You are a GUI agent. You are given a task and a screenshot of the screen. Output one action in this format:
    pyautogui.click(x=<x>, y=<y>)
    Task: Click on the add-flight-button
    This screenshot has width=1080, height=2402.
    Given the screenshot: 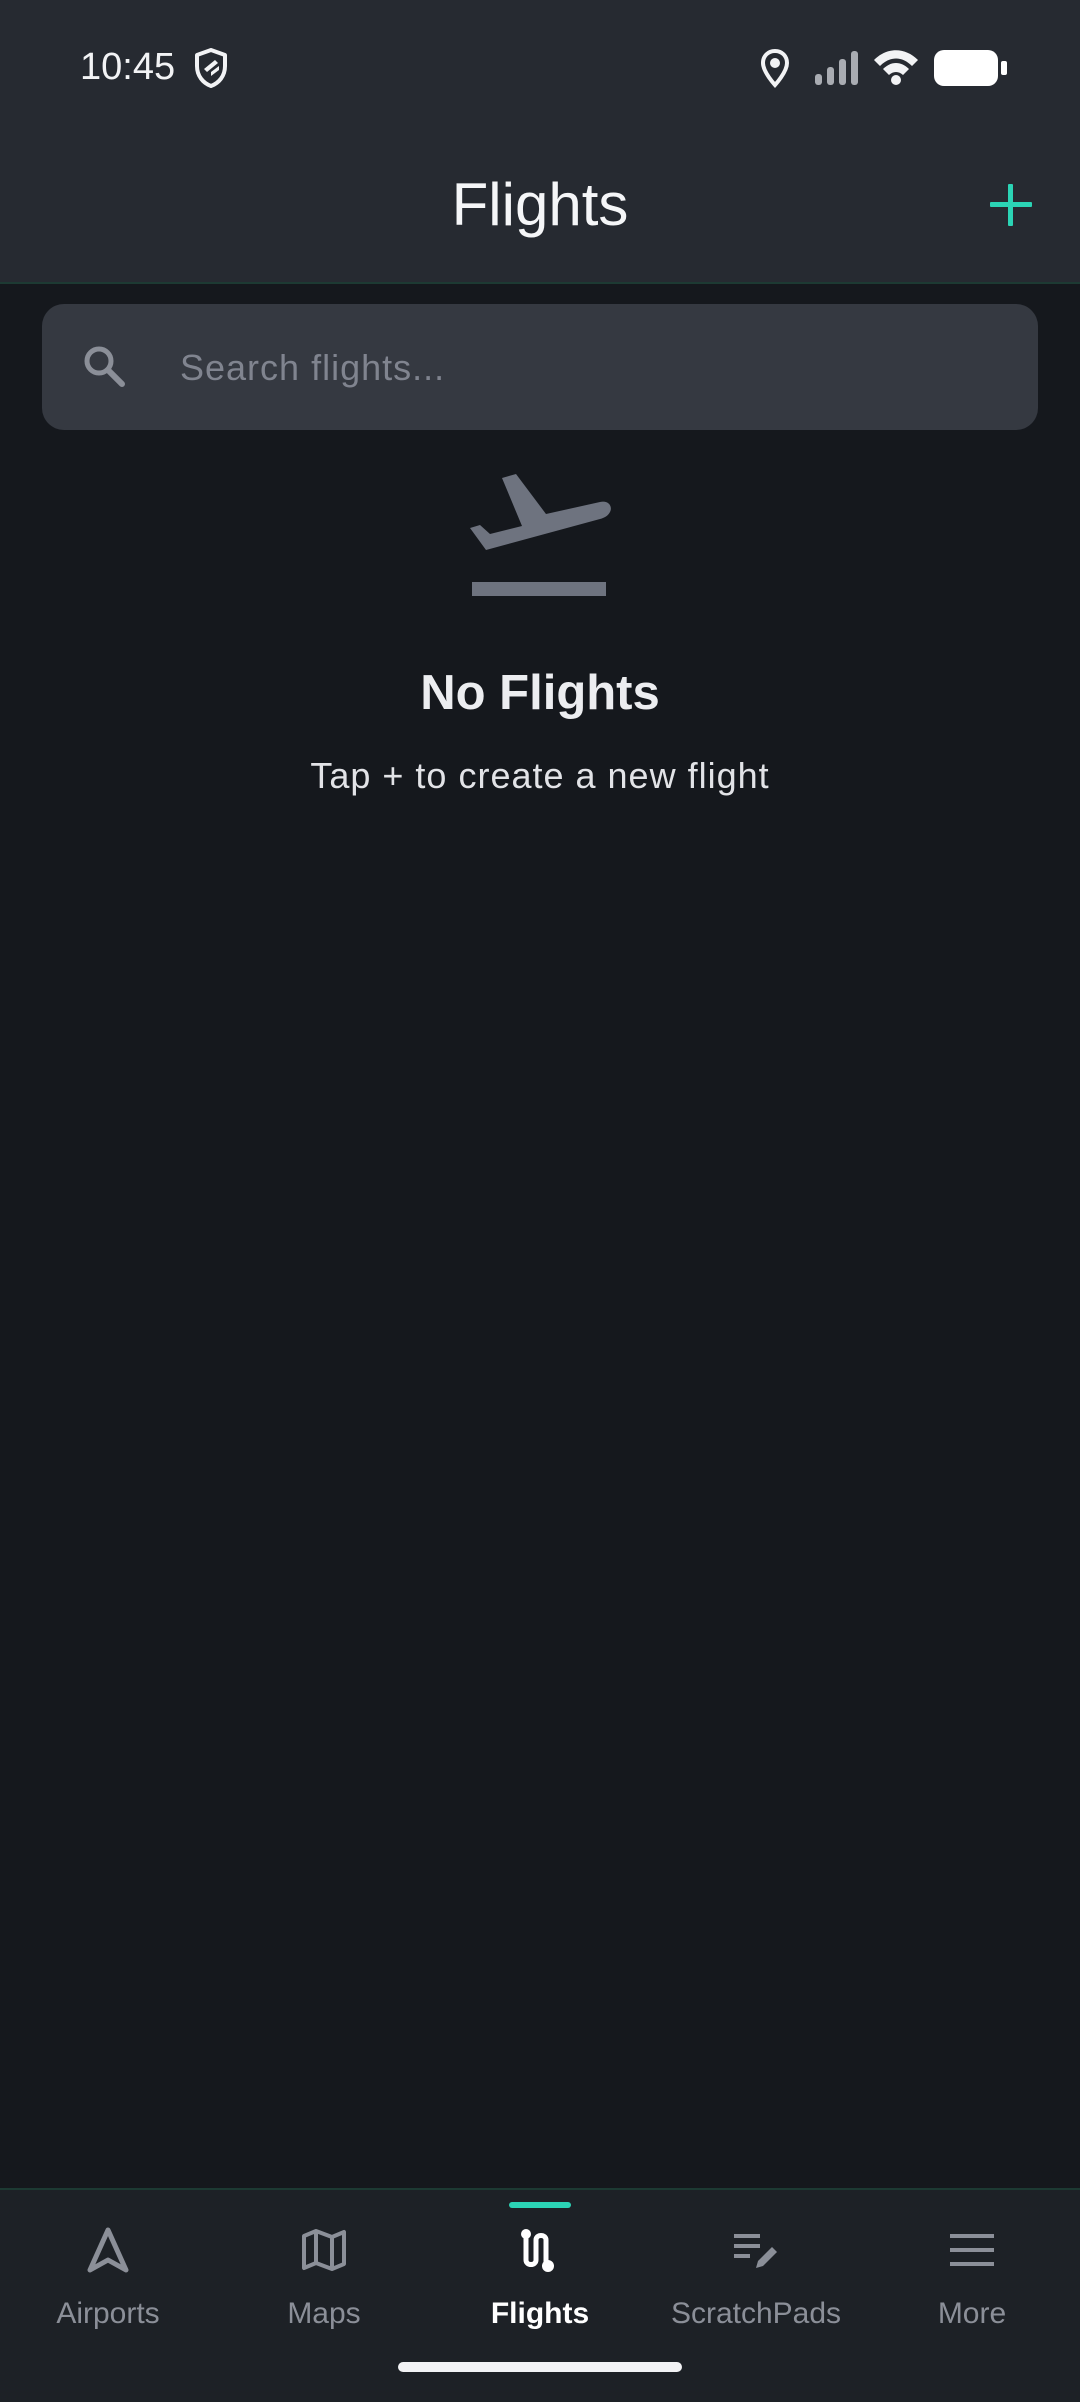 What is the action you would take?
    pyautogui.click(x=1011, y=205)
    